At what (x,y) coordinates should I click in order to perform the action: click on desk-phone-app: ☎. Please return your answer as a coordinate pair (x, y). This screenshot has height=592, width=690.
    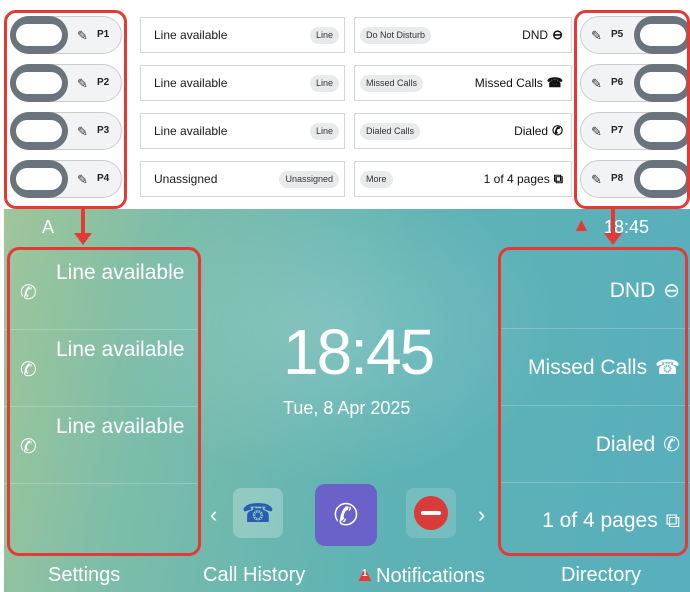
    Looking at the image, I should click on (258, 513).